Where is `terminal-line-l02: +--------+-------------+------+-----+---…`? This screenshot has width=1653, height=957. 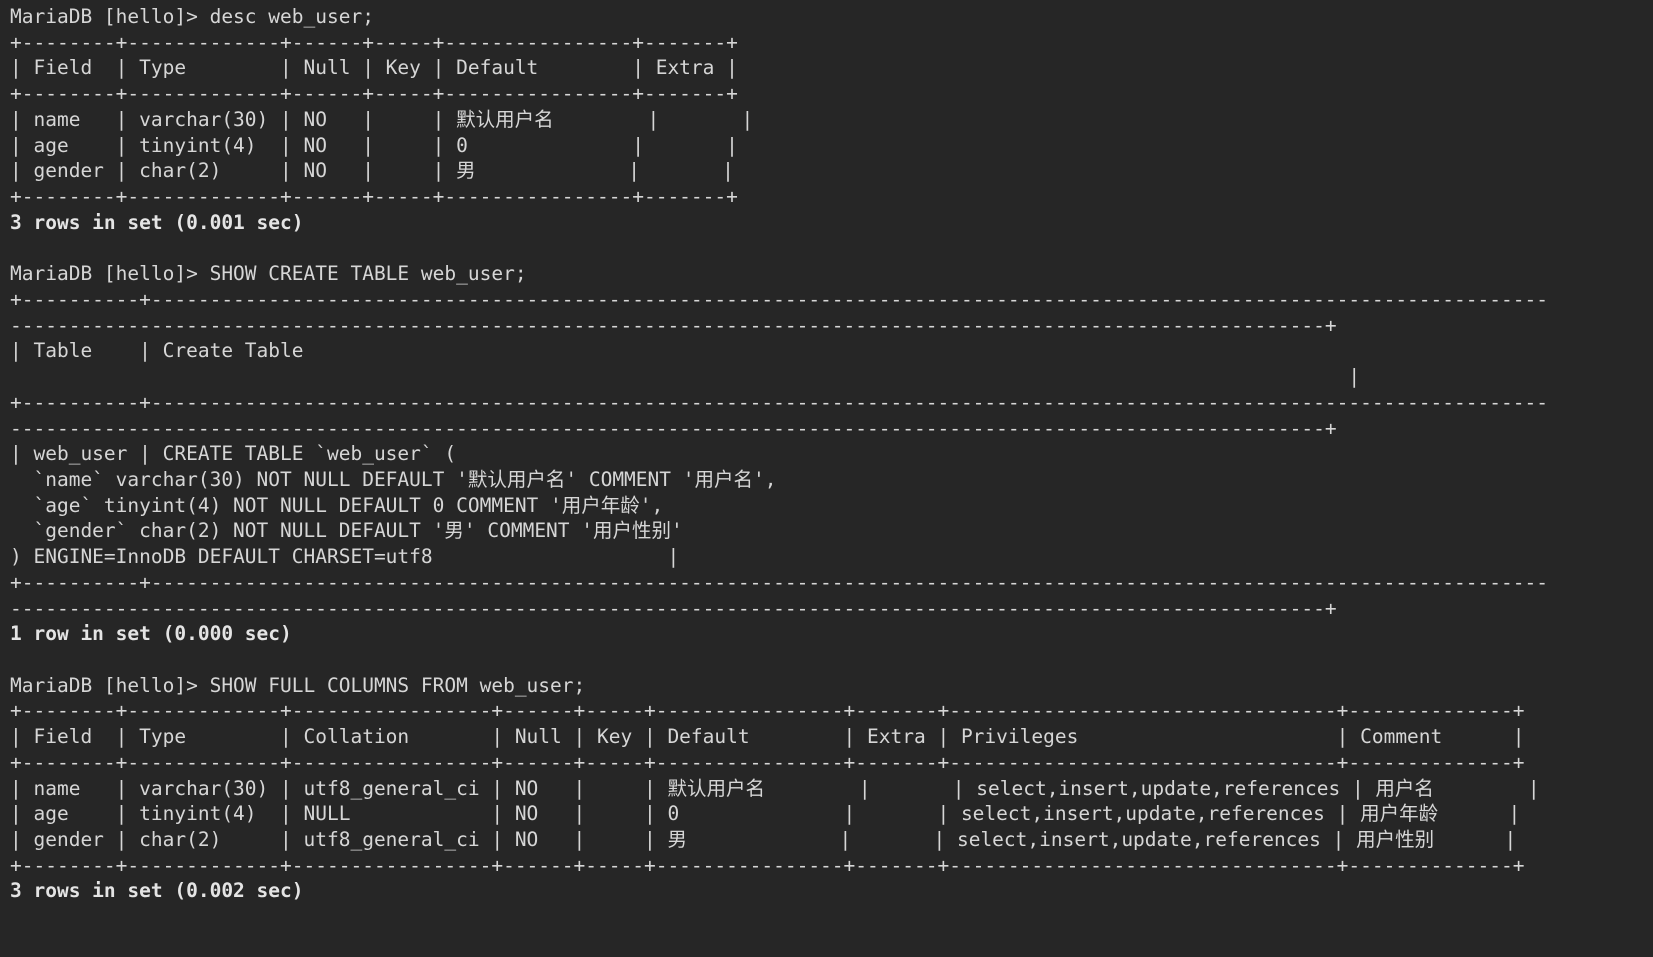
terminal-line-l02: +--------+-------------+------+-----+---… is located at coordinates (374, 42).